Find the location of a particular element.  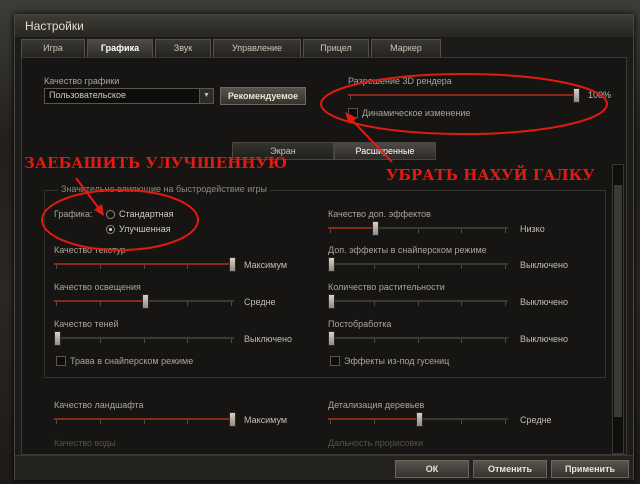

annotation-arrow-right is located at coordinates (371, 140).